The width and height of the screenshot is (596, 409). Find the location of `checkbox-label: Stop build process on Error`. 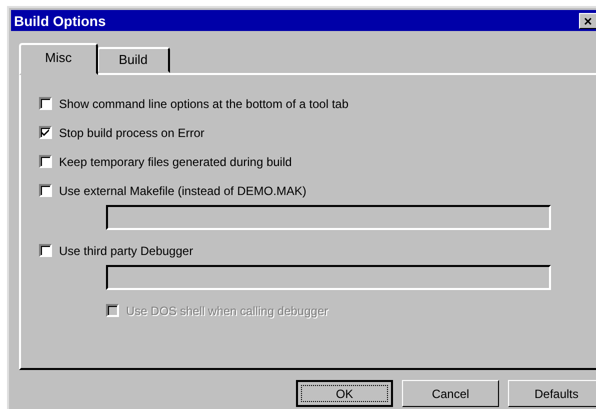

checkbox-label: Stop build process on Error is located at coordinates (131, 133).